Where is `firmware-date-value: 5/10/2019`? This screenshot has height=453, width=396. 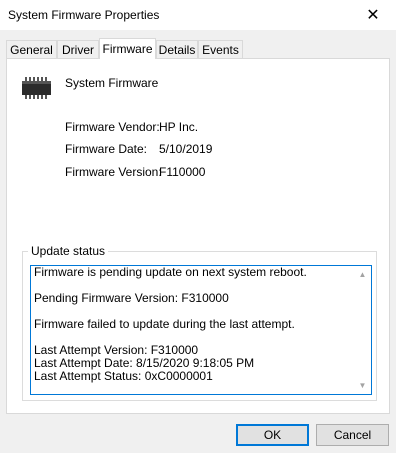
firmware-date-value: 5/10/2019 is located at coordinates (186, 149).